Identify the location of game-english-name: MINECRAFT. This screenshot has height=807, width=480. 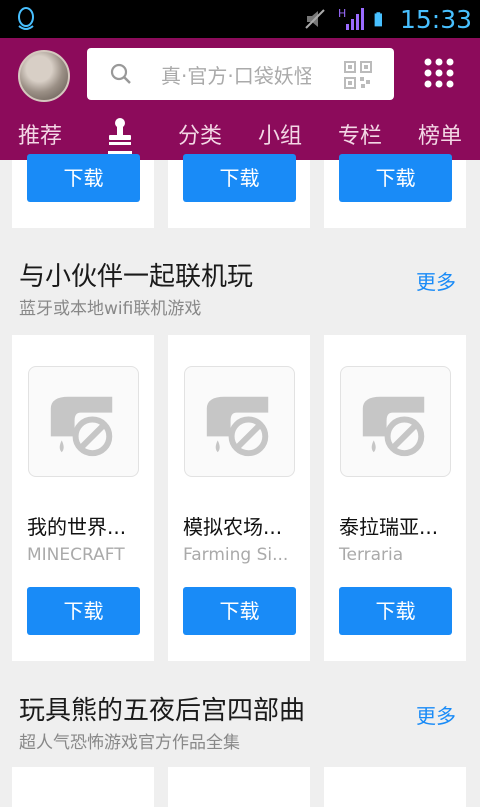
(76, 555).